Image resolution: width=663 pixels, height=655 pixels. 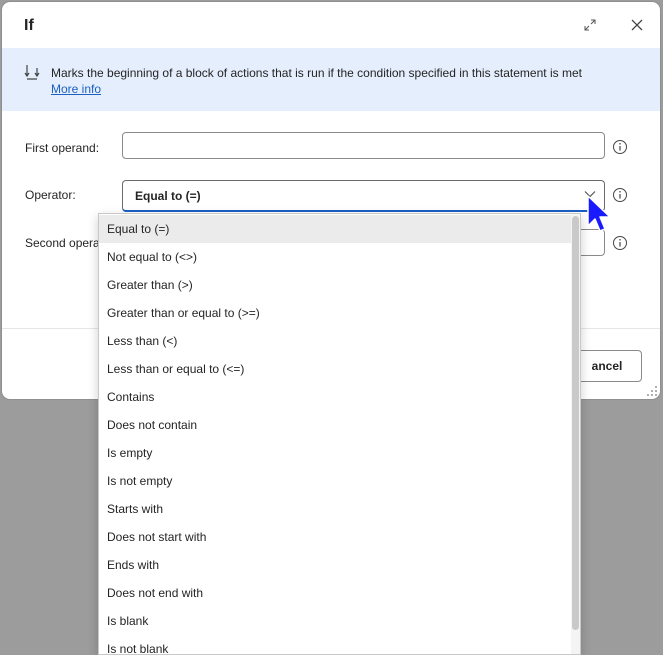 I want to click on operator-label: Operator:, so click(x=50, y=195).